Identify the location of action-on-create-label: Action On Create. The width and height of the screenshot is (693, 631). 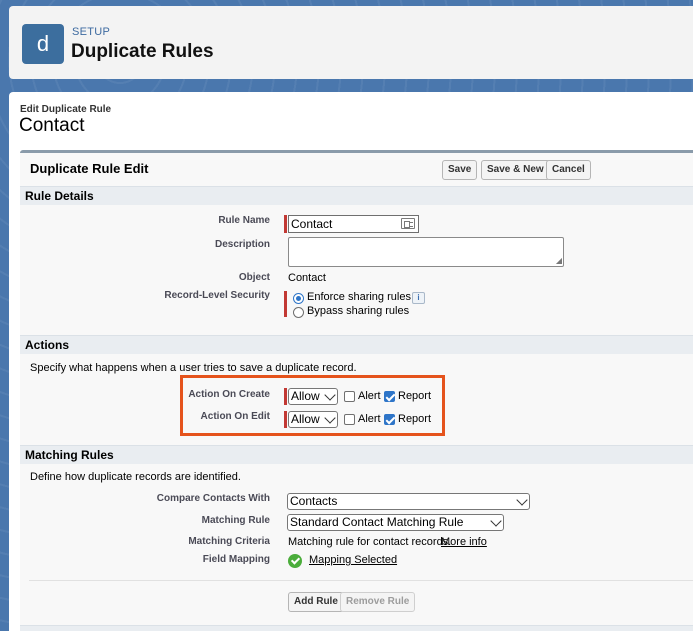
(229, 394).